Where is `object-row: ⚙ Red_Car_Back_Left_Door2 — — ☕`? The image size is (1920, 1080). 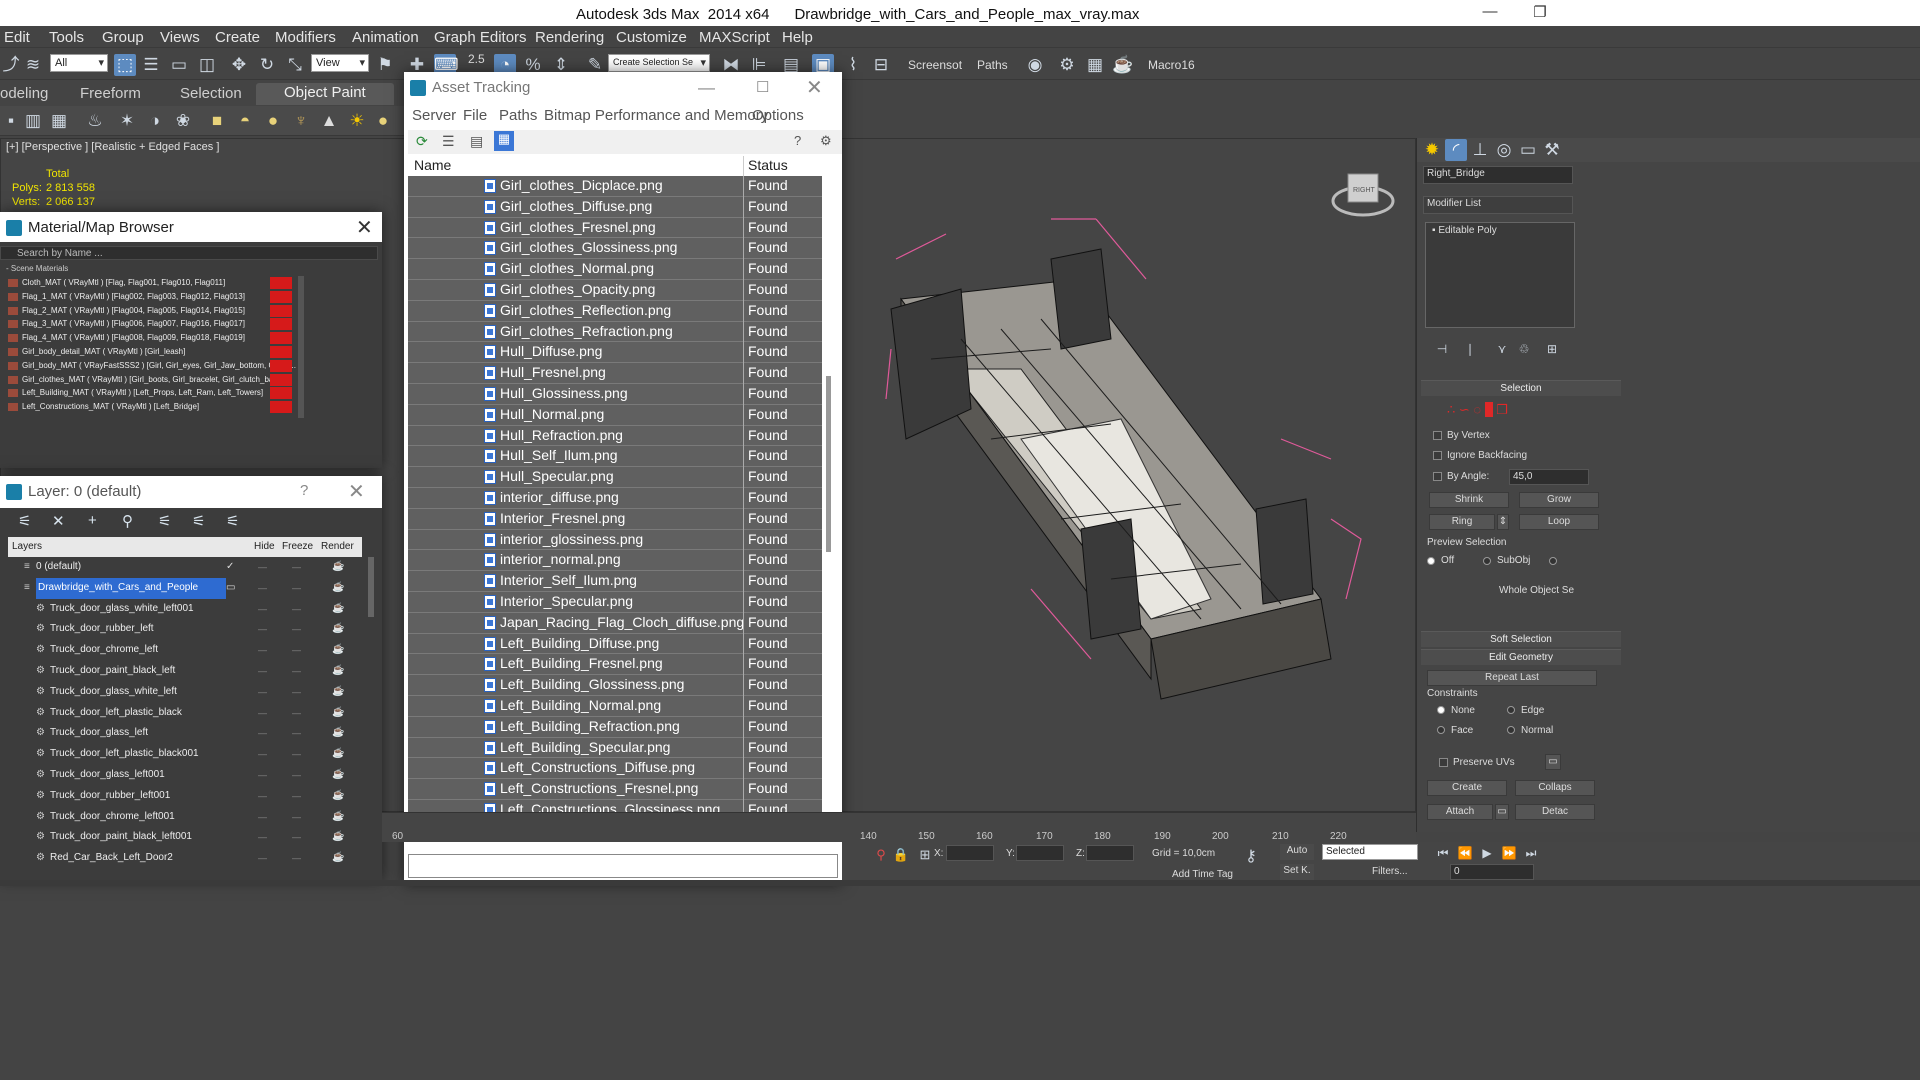 object-row: ⚙ Red_Car_Back_Left_Door2 — — ☕ is located at coordinates (185, 858).